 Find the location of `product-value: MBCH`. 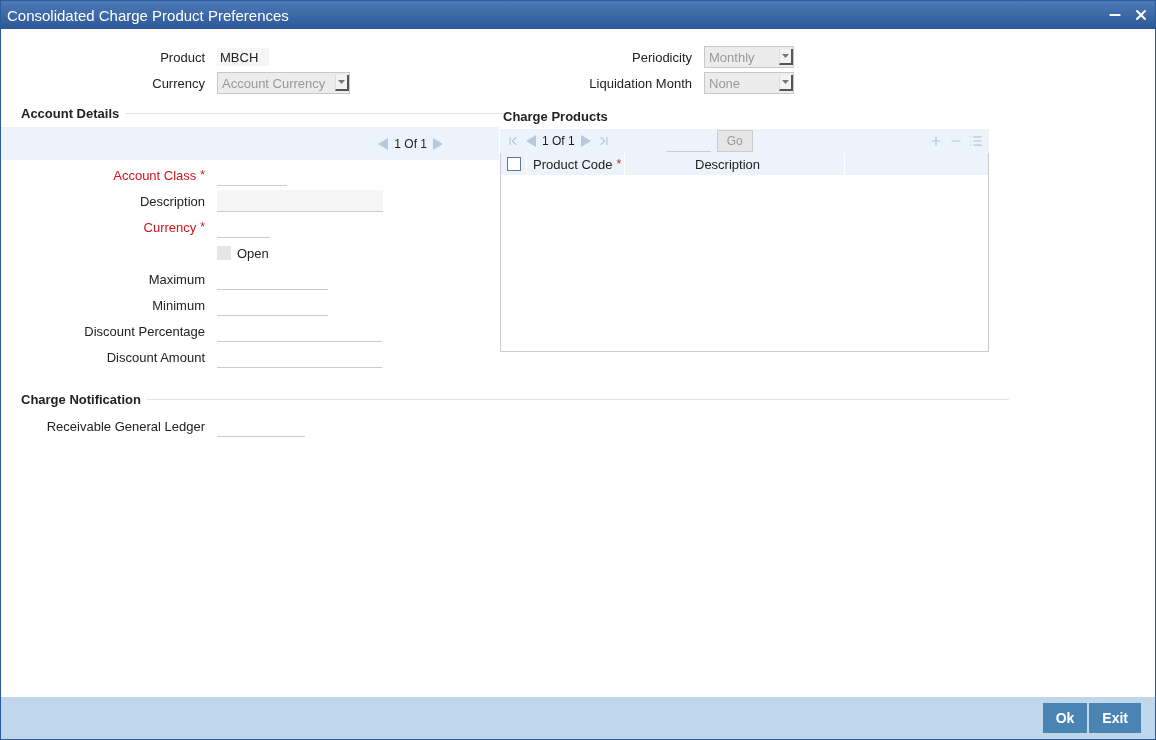

product-value: MBCH is located at coordinates (243, 57).